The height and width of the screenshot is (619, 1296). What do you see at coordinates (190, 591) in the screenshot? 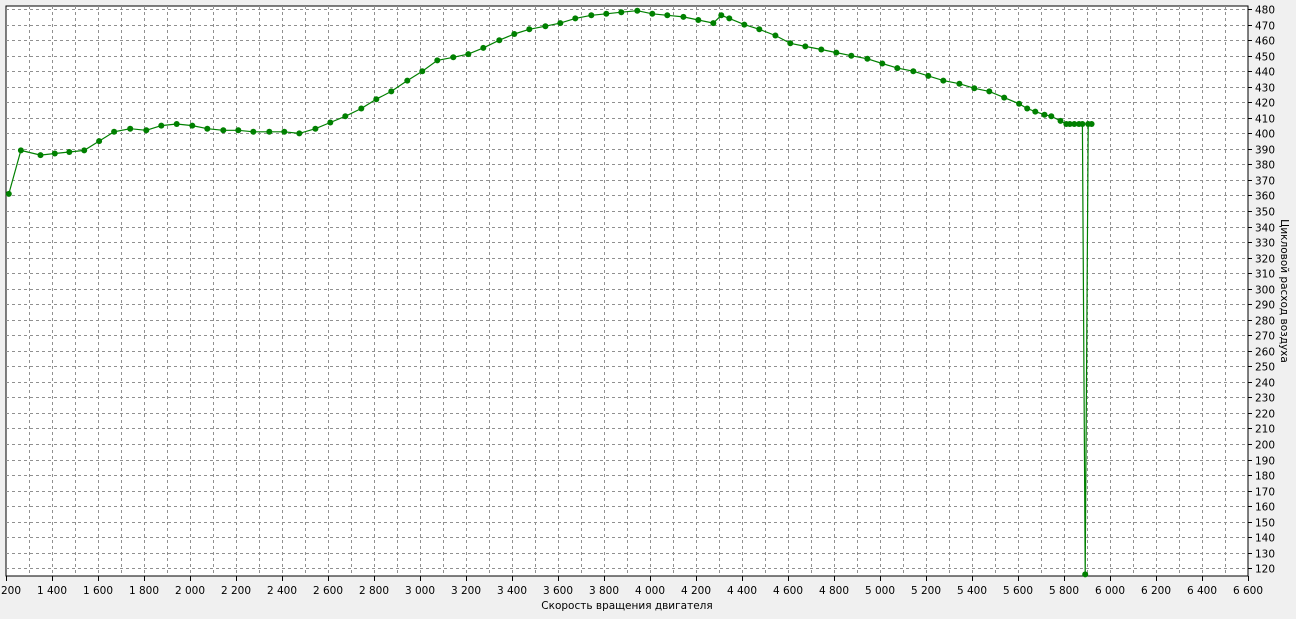
I see `x-tick-label: 2 000` at bounding box center [190, 591].